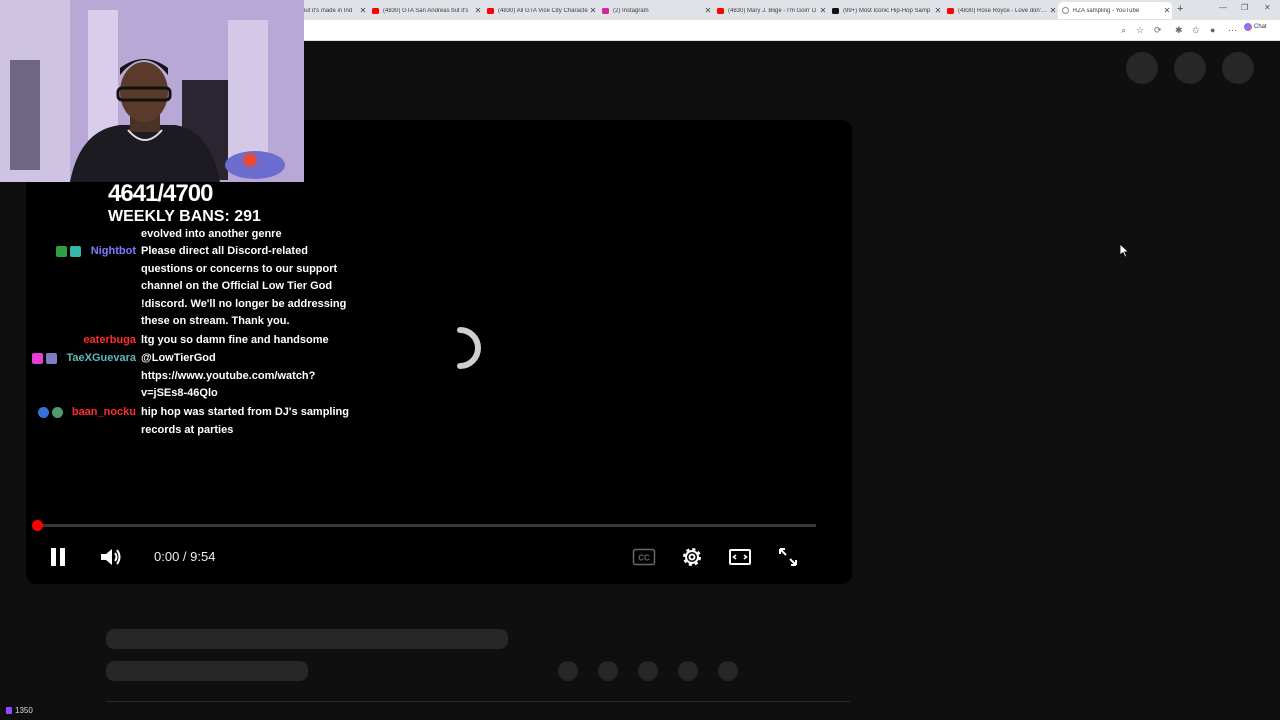 The image size is (1280, 720). I want to click on gift-badge-icon, so click(51, 358).